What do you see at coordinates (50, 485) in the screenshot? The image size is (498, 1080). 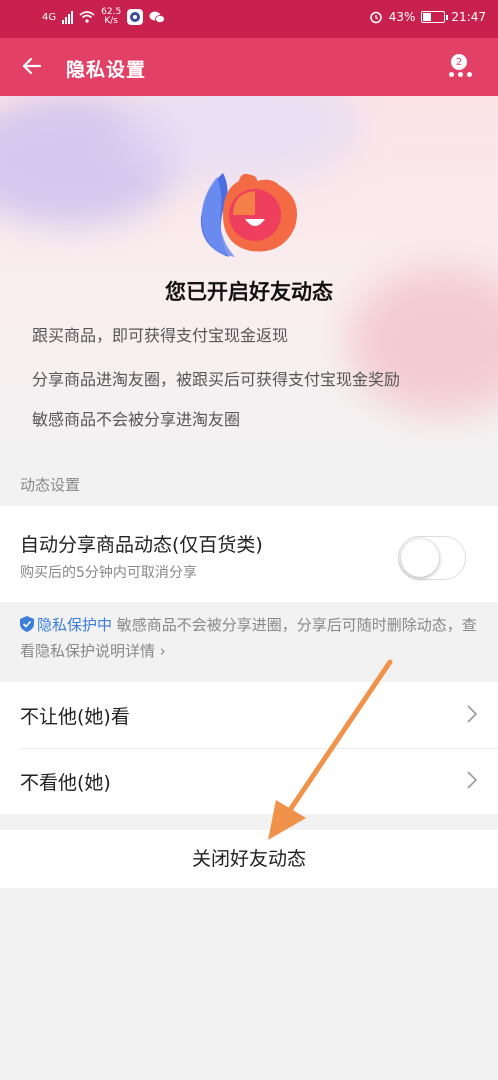 I see `section-label: 动态设置` at bounding box center [50, 485].